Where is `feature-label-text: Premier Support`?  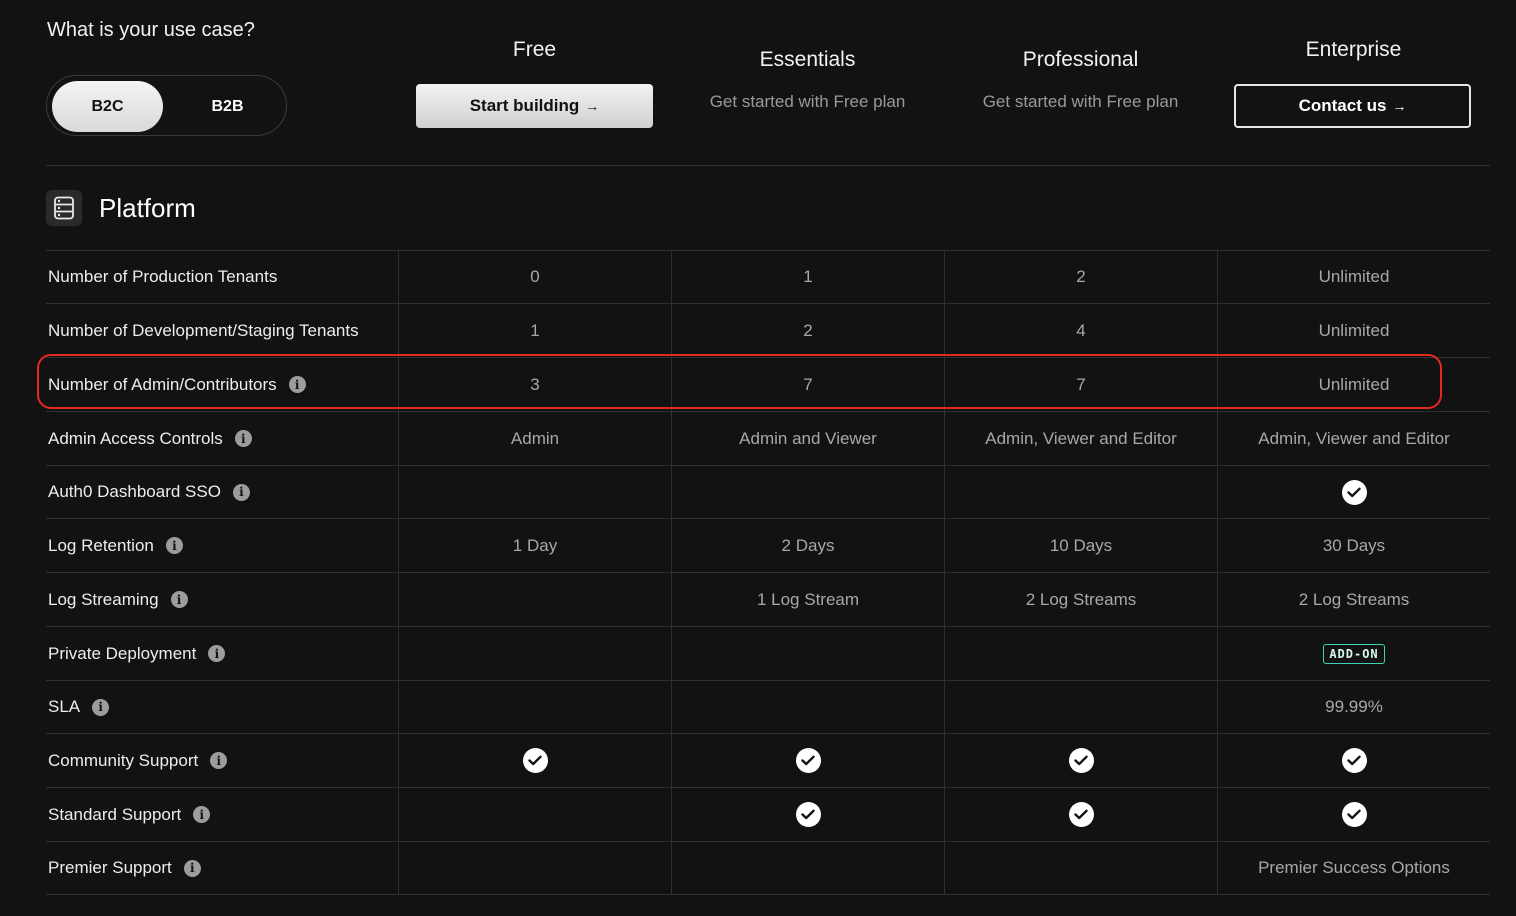
feature-label-text: Premier Support is located at coordinates (110, 867).